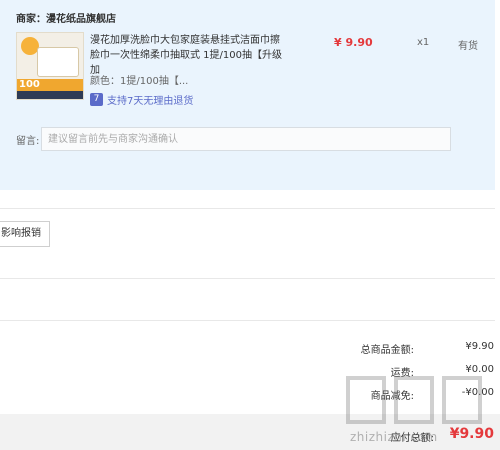 Image resolution: width=500 pixels, height=450 pixels. I want to click on returns-policy-text: 支持7天无理由退货, so click(150, 101).